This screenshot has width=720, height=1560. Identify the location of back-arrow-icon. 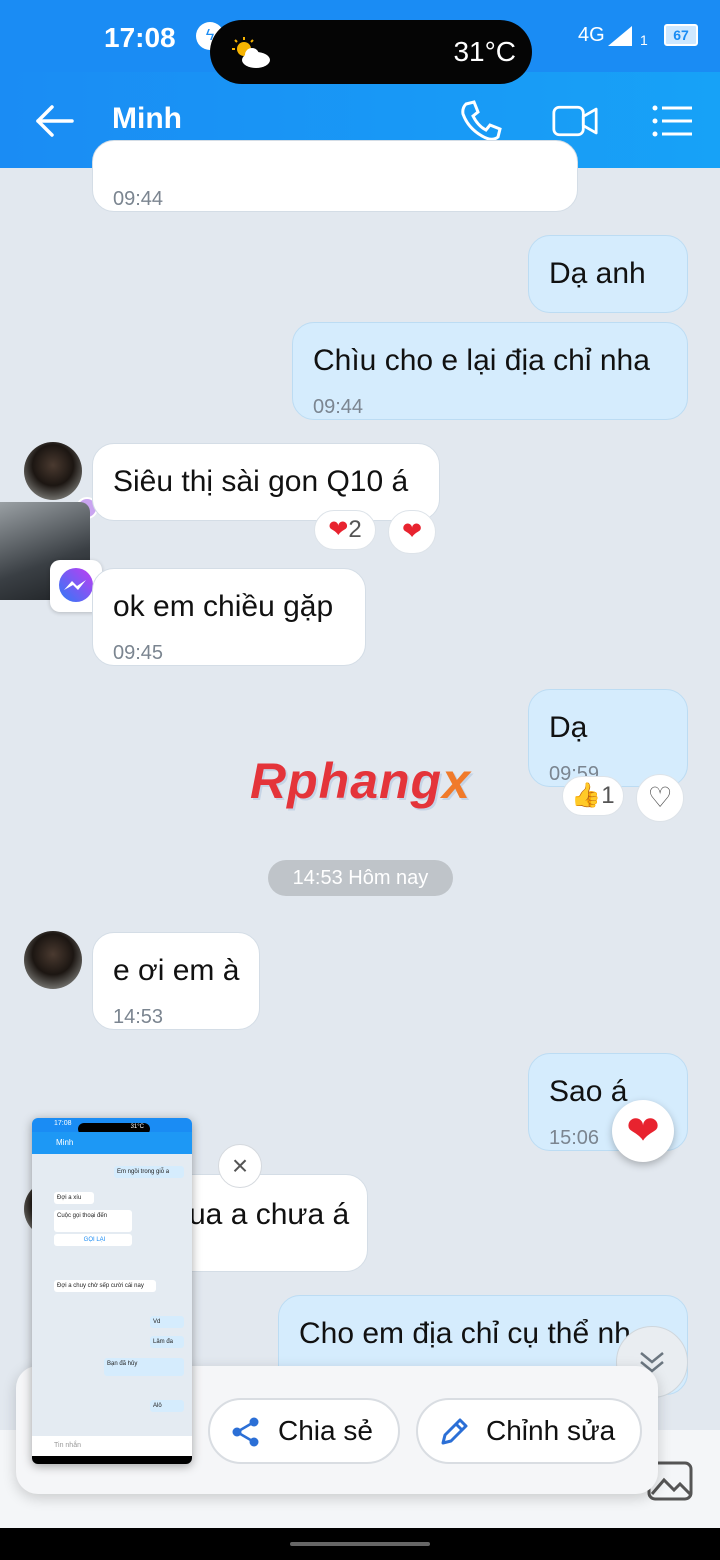
(55, 121).